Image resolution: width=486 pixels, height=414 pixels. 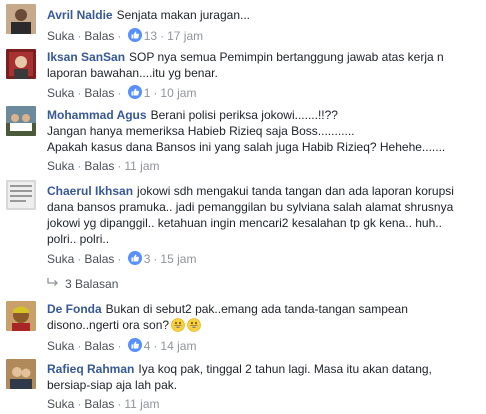 What do you see at coordinates (108, 325) in the screenshot?
I see `comment-text-line: disono..ngerti ora son?` at bounding box center [108, 325].